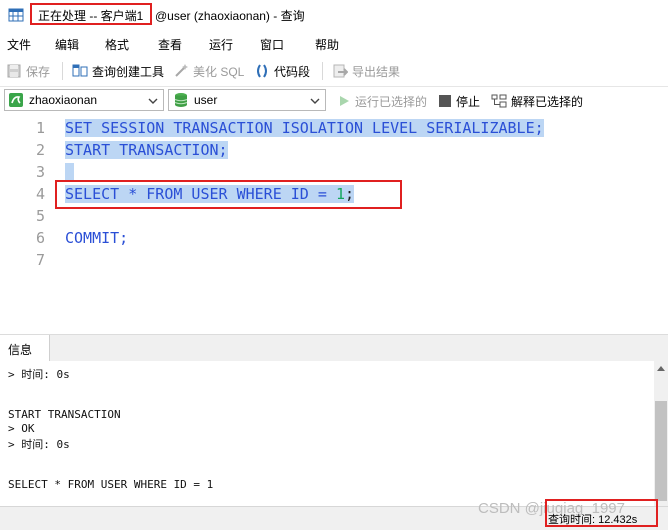 The width and height of the screenshot is (668, 530). Describe the element at coordinates (24, 225) in the screenshot. I see `line-number-gutter: 1 2 3 4 5 6 7` at that location.